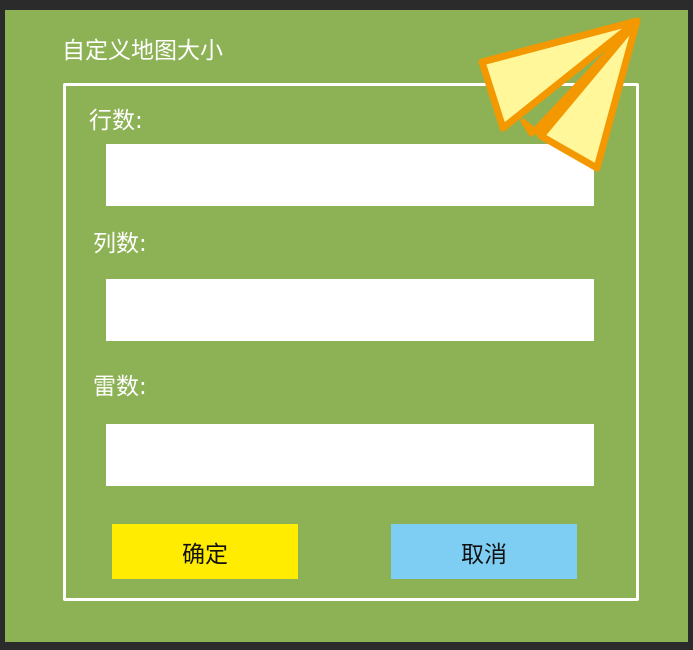 The image size is (693, 650). I want to click on dialog-title: 自定义地图大小, so click(142, 51).